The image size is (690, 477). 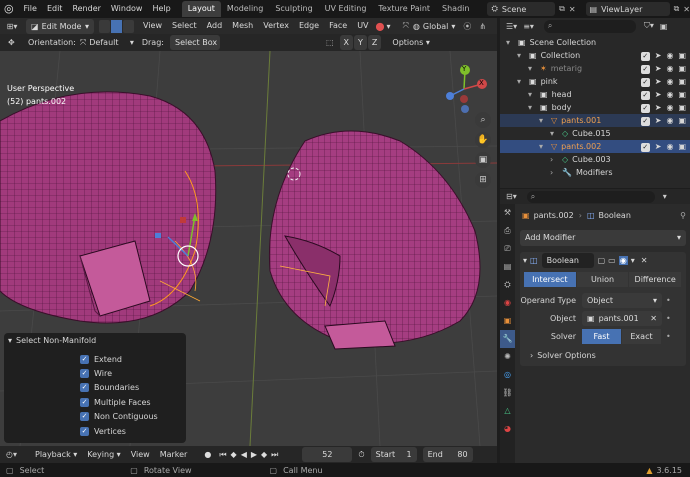 I want to click on mirror-axis-z: Z, so click(x=374, y=42).